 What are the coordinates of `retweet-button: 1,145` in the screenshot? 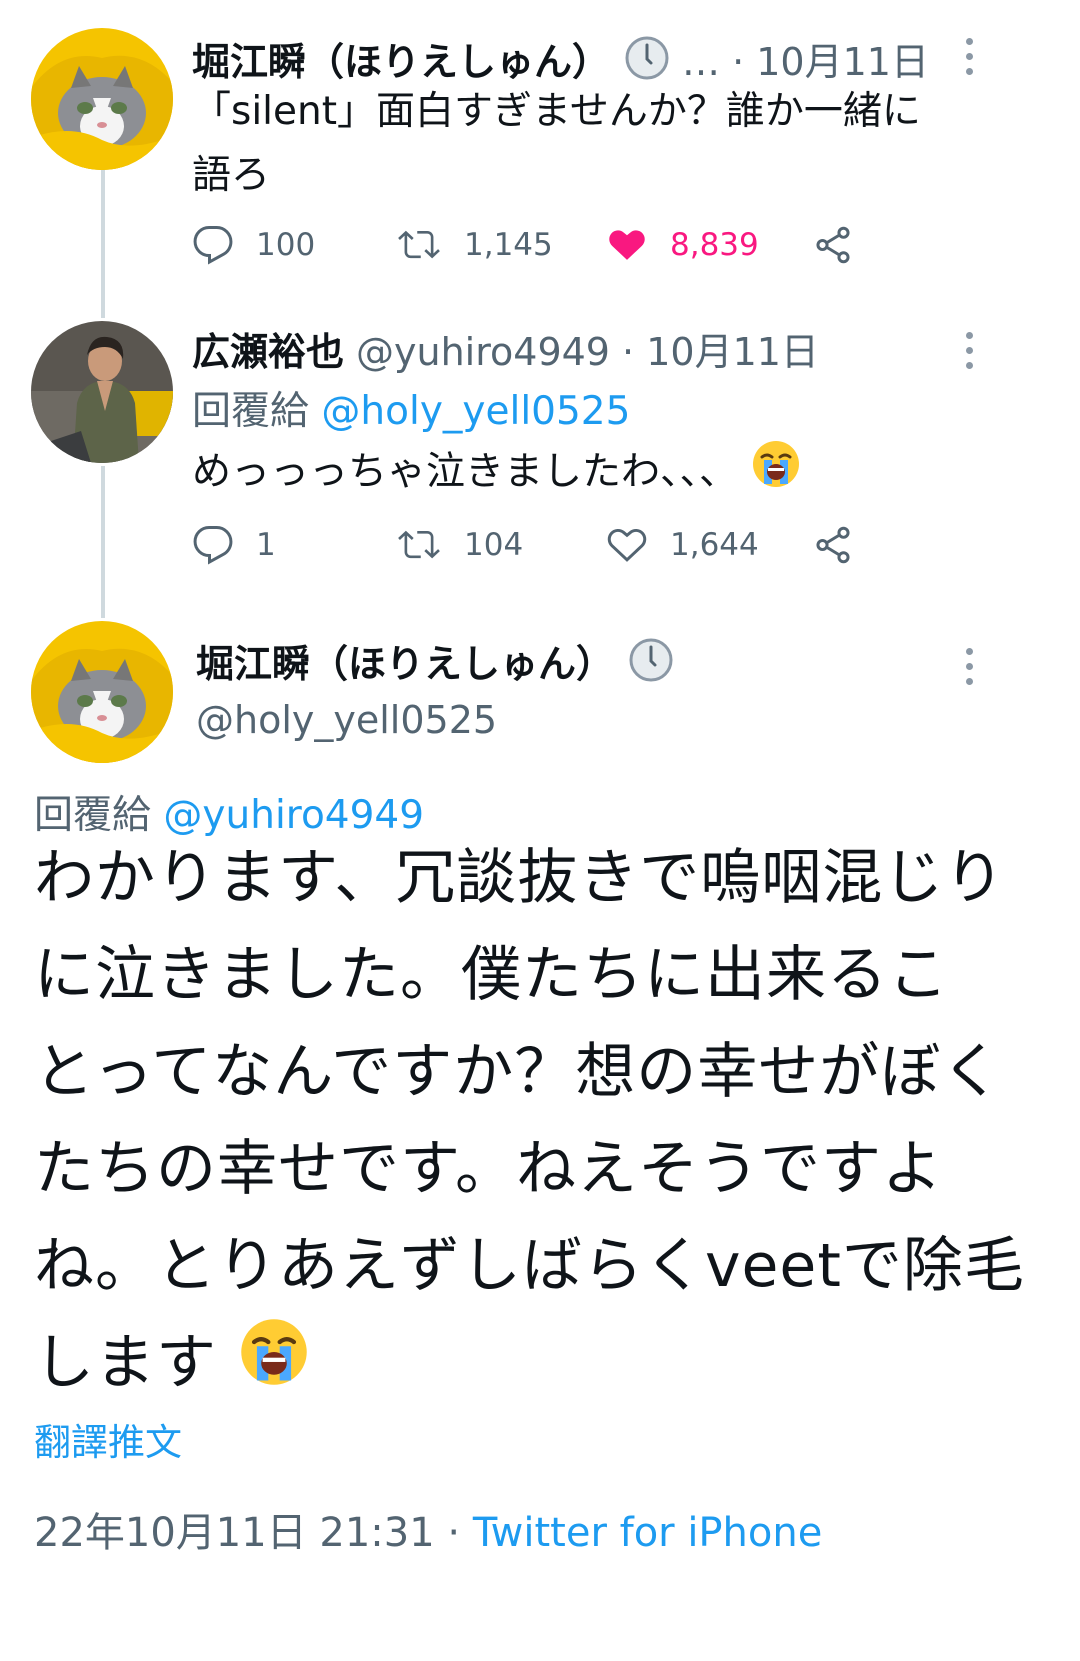 It's located at (474, 245).